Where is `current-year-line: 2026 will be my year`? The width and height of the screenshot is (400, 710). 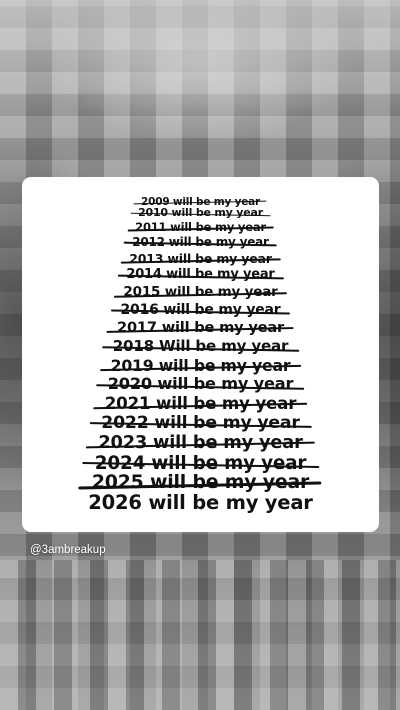 current-year-line: 2026 will be my year is located at coordinates (200, 503).